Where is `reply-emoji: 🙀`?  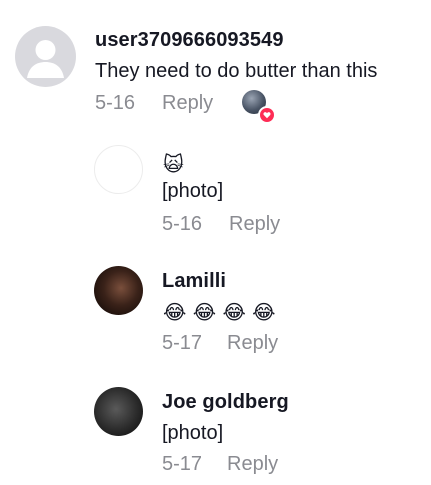
reply-emoji: 🙀 is located at coordinates (173, 164).